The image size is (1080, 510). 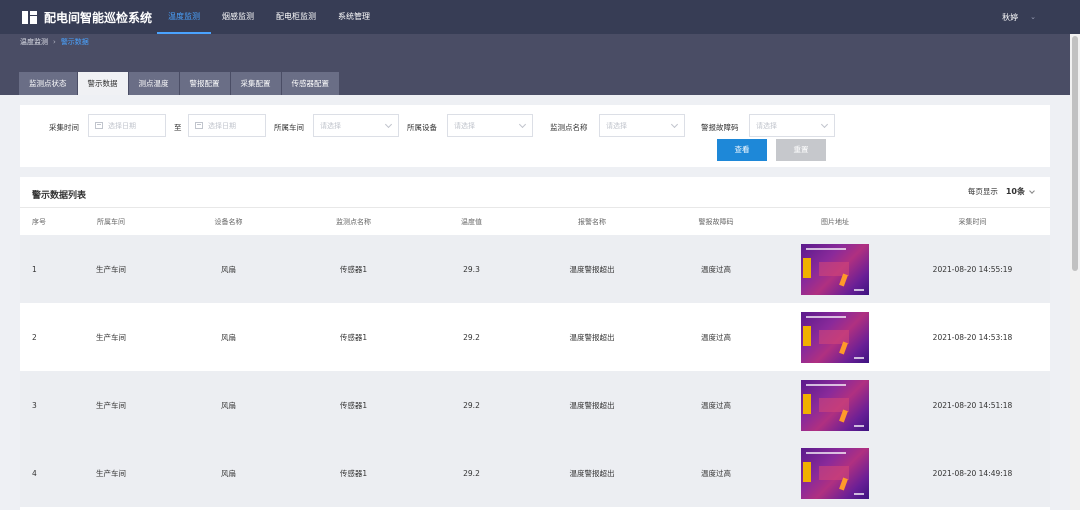 What do you see at coordinates (642, 125) in the screenshot?
I see `point-select: 请选择` at bounding box center [642, 125].